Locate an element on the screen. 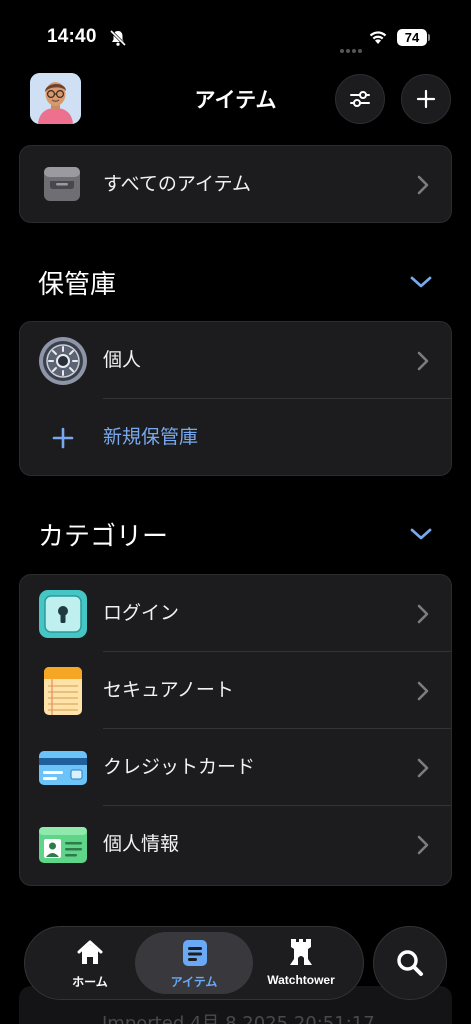 This screenshot has height=1024, width=471. category-label: クレジットカード is located at coordinates (179, 767).